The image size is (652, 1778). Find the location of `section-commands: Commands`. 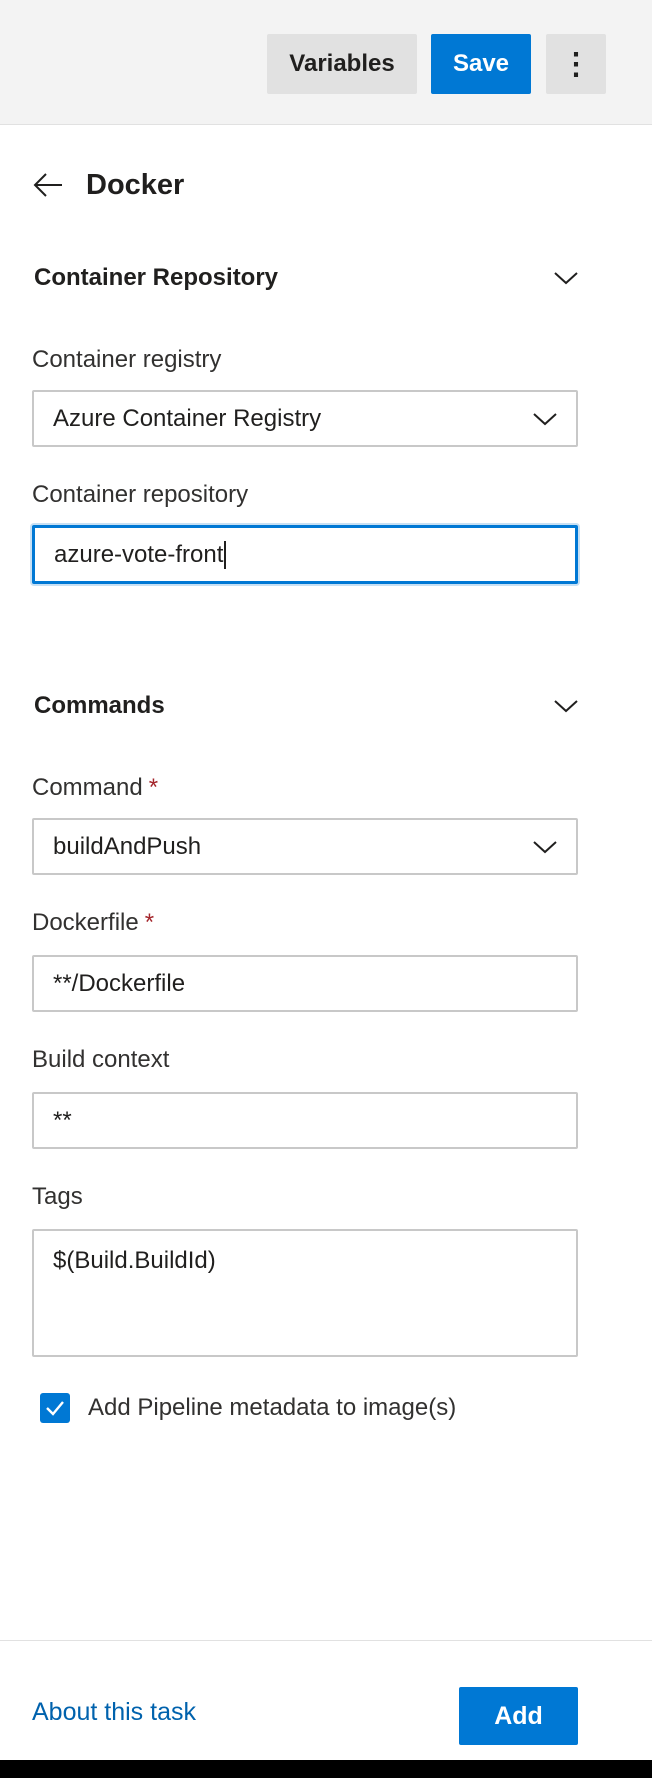

section-commands: Commands is located at coordinates (306, 706).